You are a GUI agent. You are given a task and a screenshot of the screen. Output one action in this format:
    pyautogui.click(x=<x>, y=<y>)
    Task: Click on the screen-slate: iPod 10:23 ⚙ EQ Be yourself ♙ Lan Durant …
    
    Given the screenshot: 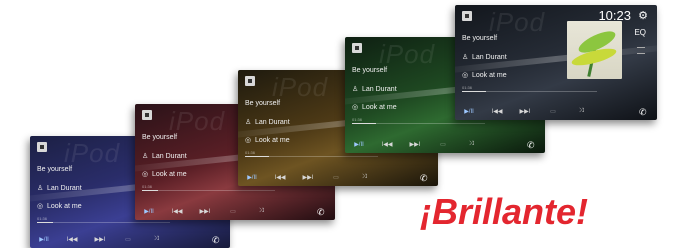 What is the action you would take?
    pyautogui.click(x=556, y=62)
    